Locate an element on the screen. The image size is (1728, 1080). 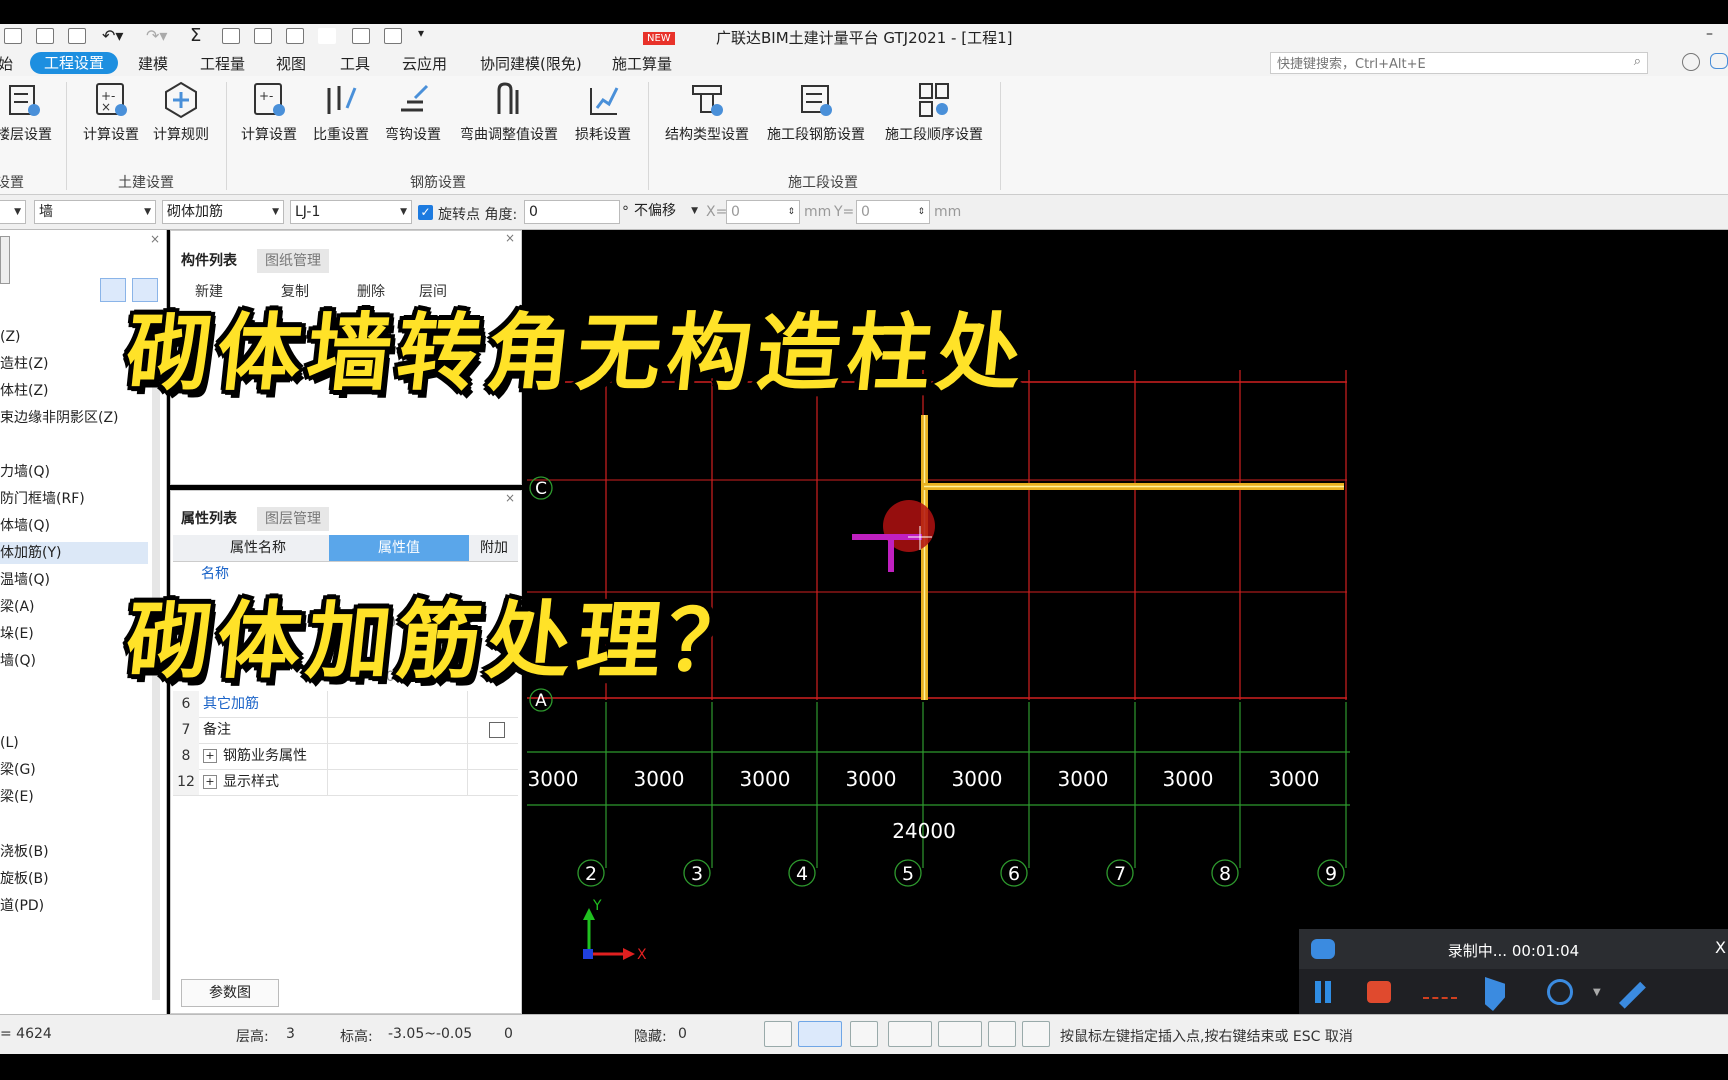
param-diagram-button: 参数图 is located at coordinates (230, 993).